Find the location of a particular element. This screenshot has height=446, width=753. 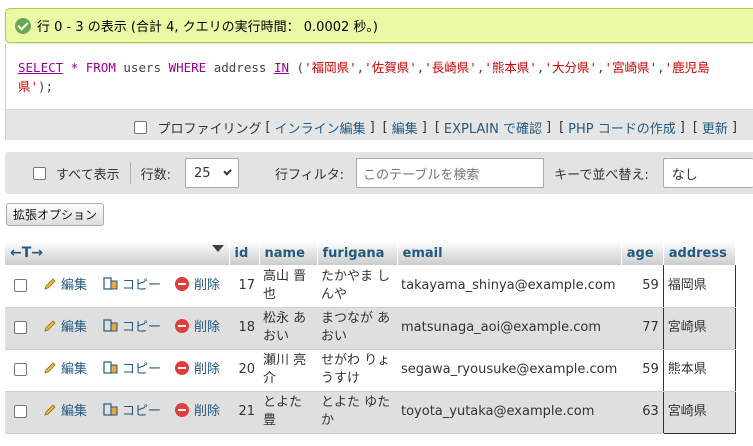

table-search-input: このテーブルを検索 is located at coordinates (450, 173).